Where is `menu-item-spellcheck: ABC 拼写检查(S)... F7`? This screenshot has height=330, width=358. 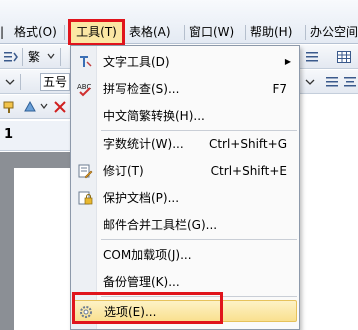 menu-item-spellcheck: ABC 拼写检查(S)... F7 is located at coordinates (185, 89).